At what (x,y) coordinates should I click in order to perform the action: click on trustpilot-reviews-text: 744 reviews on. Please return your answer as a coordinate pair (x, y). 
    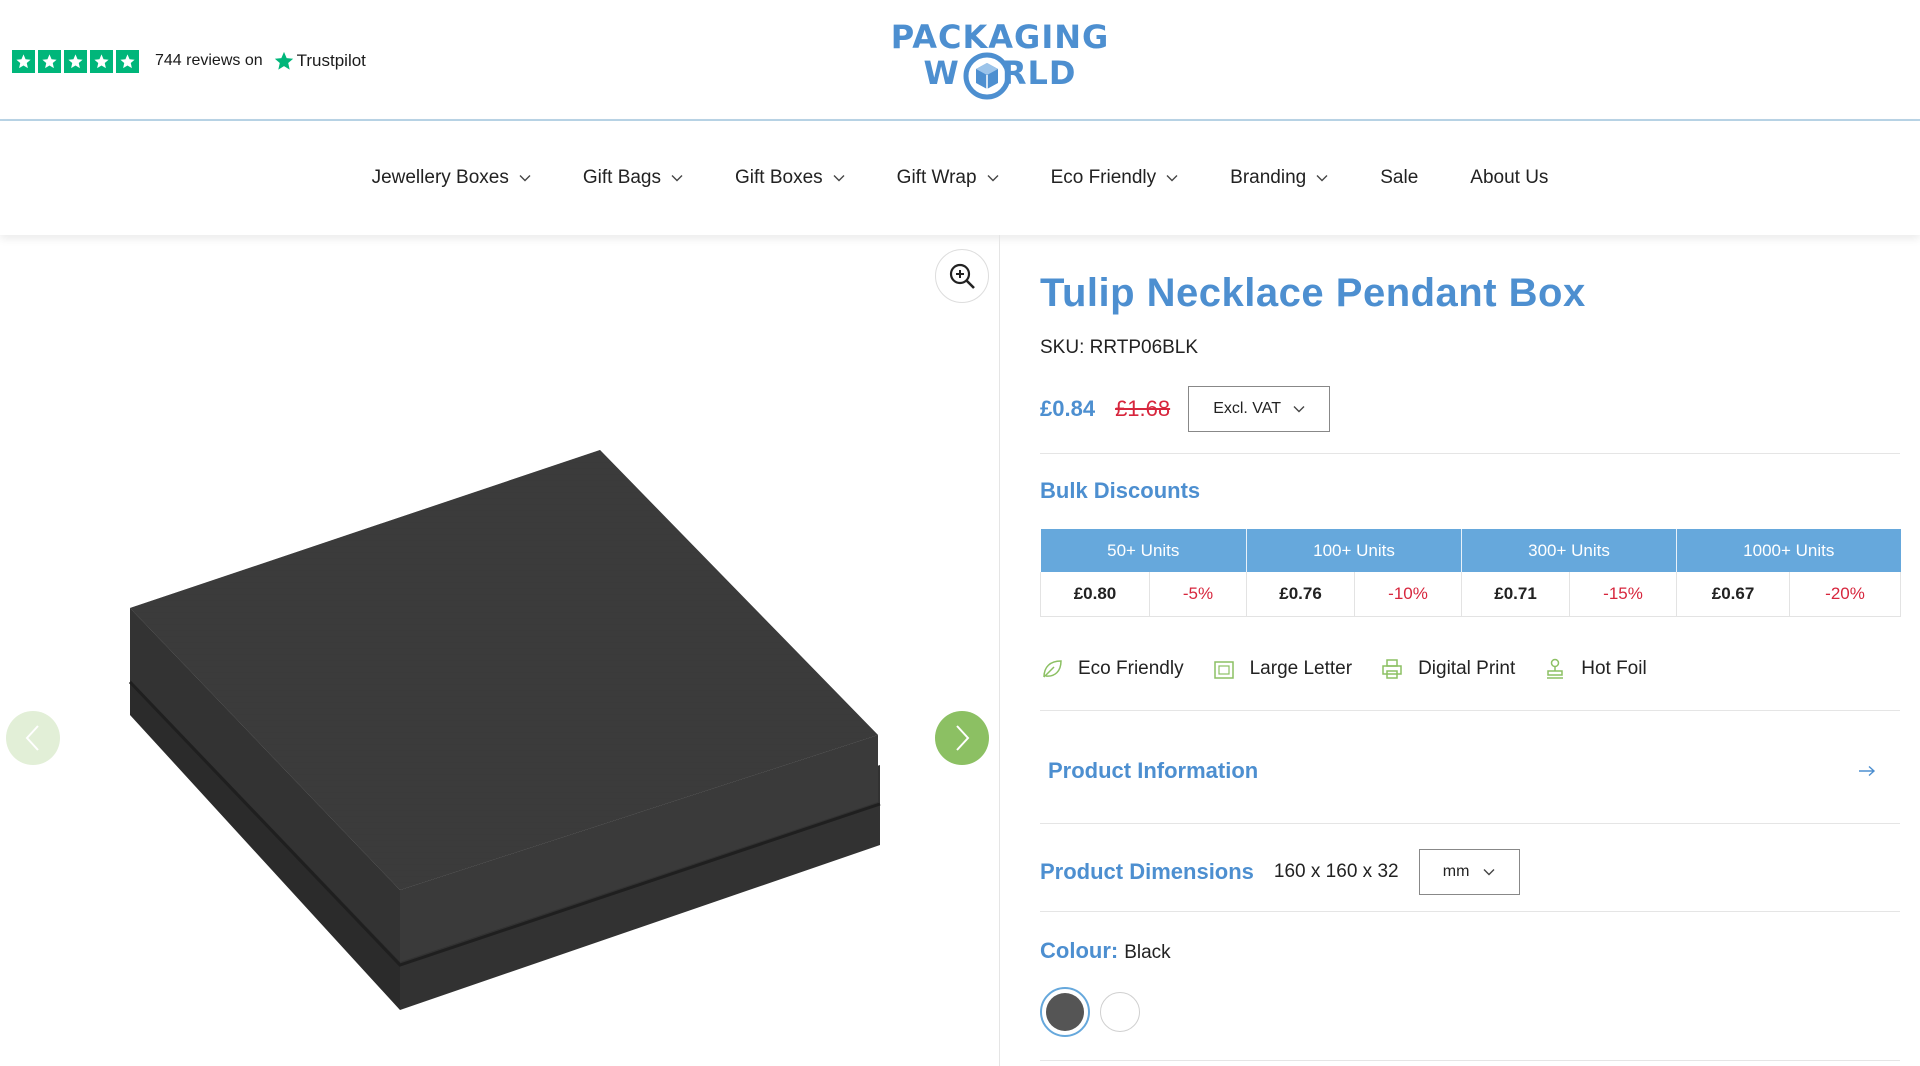
    Looking at the image, I should click on (209, 60).